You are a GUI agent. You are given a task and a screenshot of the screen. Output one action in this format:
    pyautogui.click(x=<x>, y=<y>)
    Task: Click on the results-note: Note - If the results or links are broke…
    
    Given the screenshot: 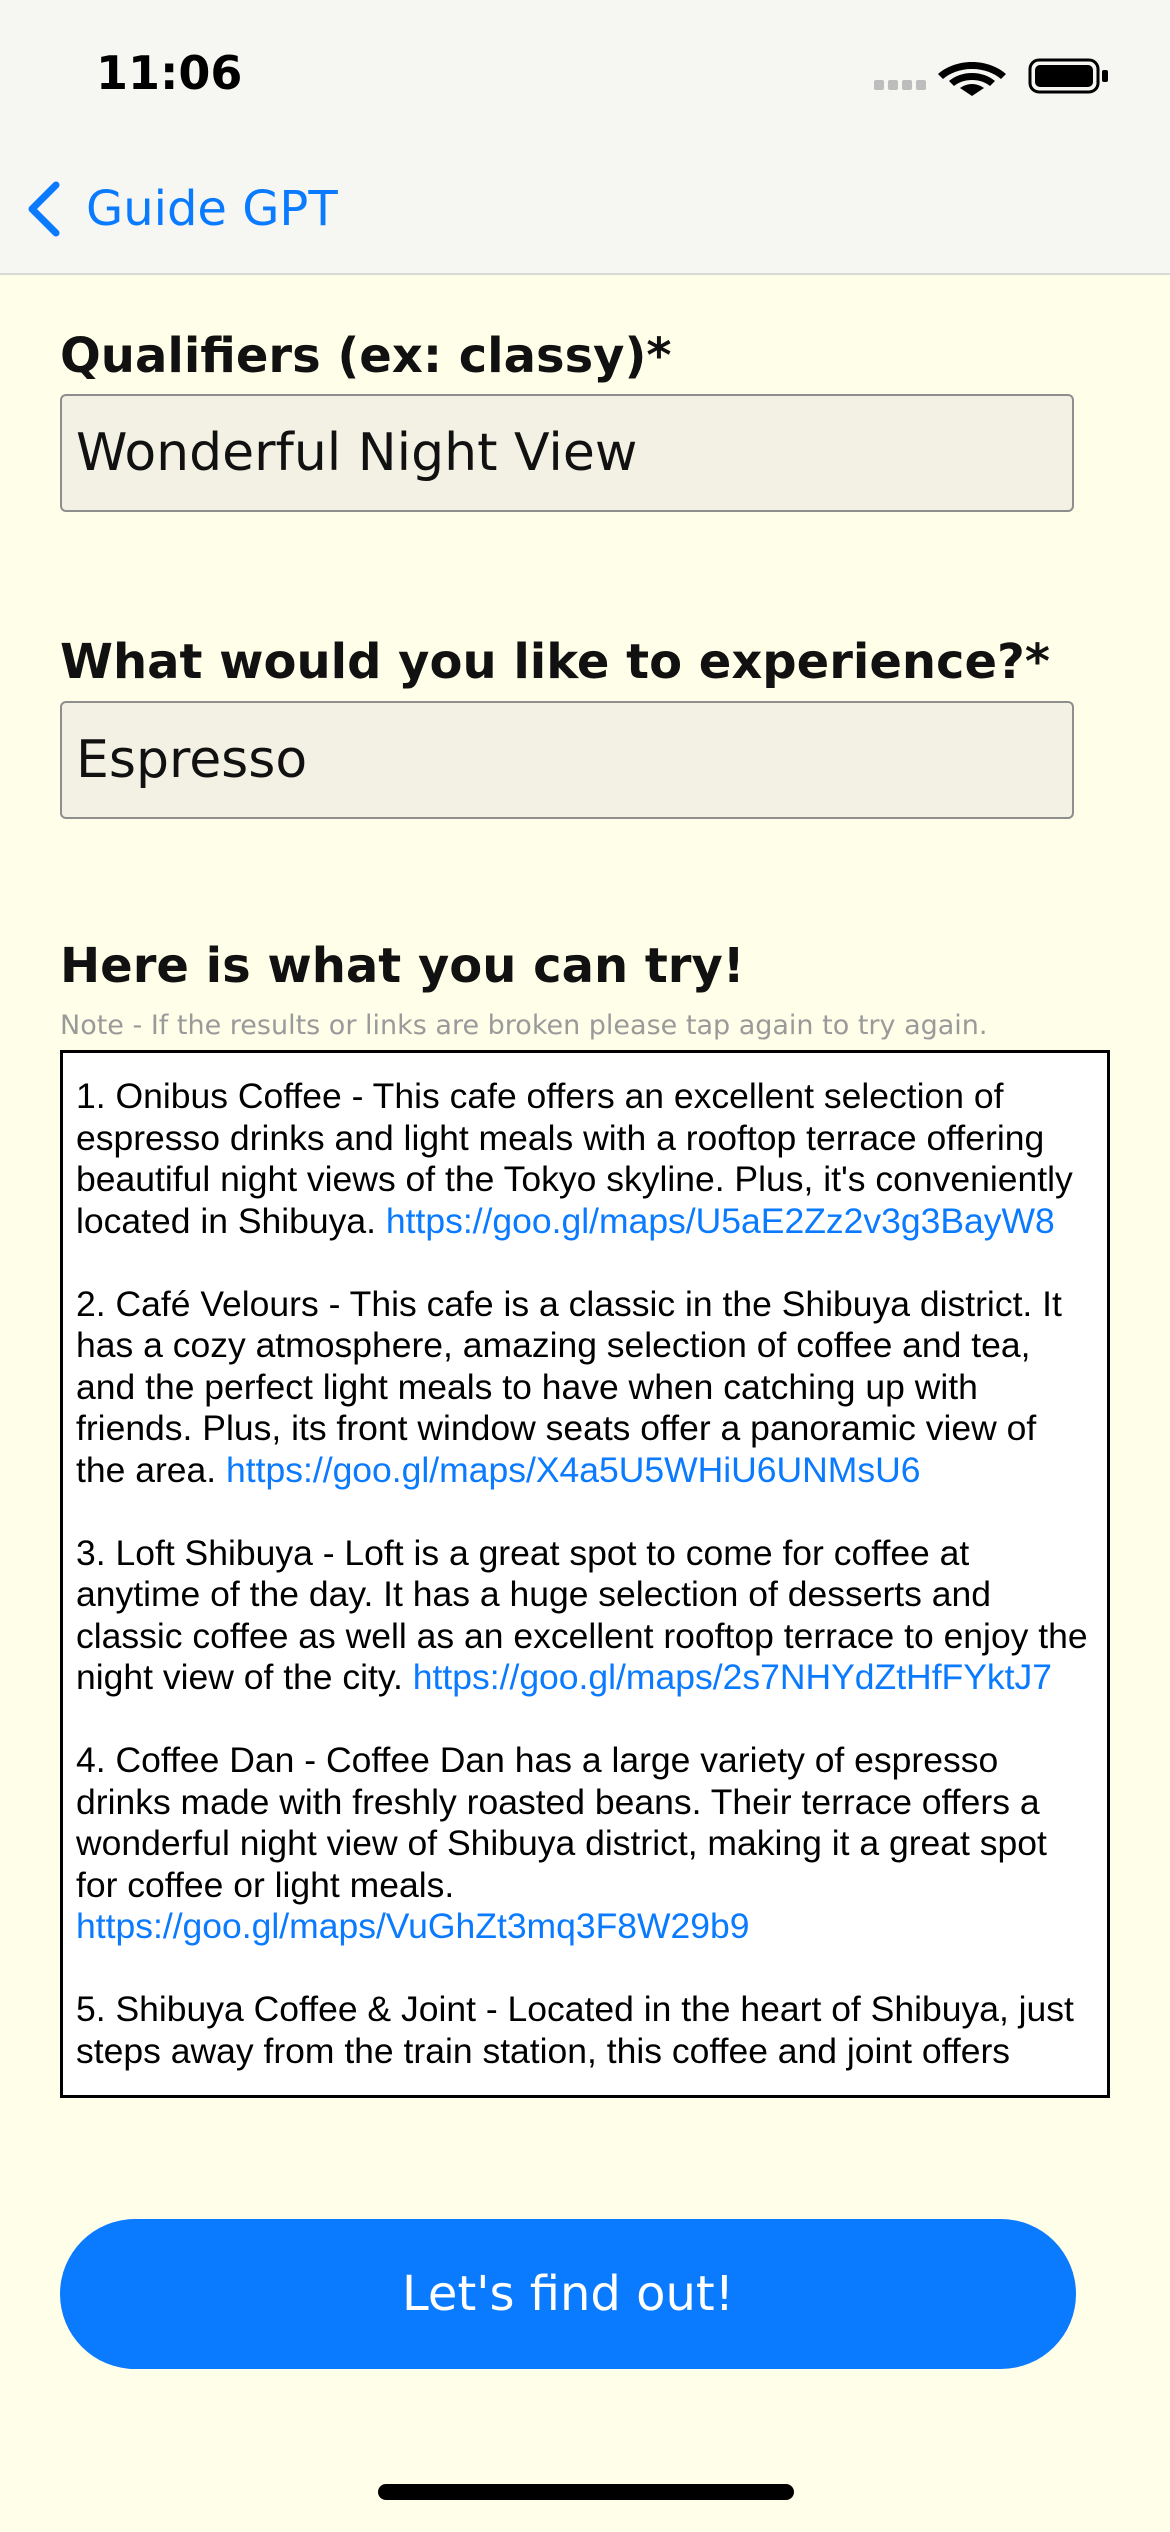 What is the action you would take?
    pyautogui.click(x=524, y=1025)
    